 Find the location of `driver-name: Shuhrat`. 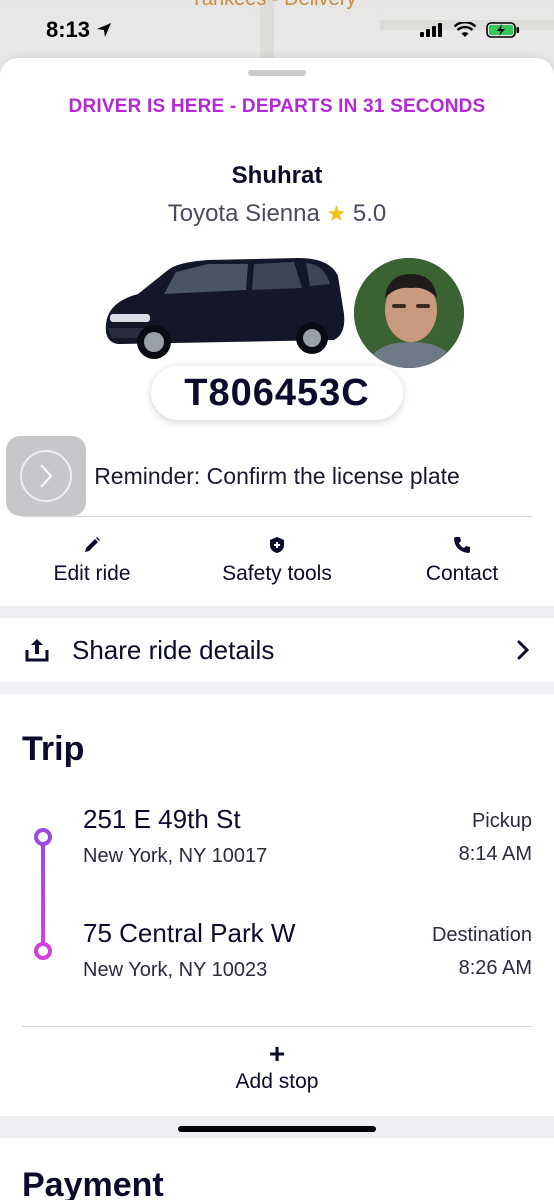

driver-name: Shuhrat is located at coordinates (277, 175).